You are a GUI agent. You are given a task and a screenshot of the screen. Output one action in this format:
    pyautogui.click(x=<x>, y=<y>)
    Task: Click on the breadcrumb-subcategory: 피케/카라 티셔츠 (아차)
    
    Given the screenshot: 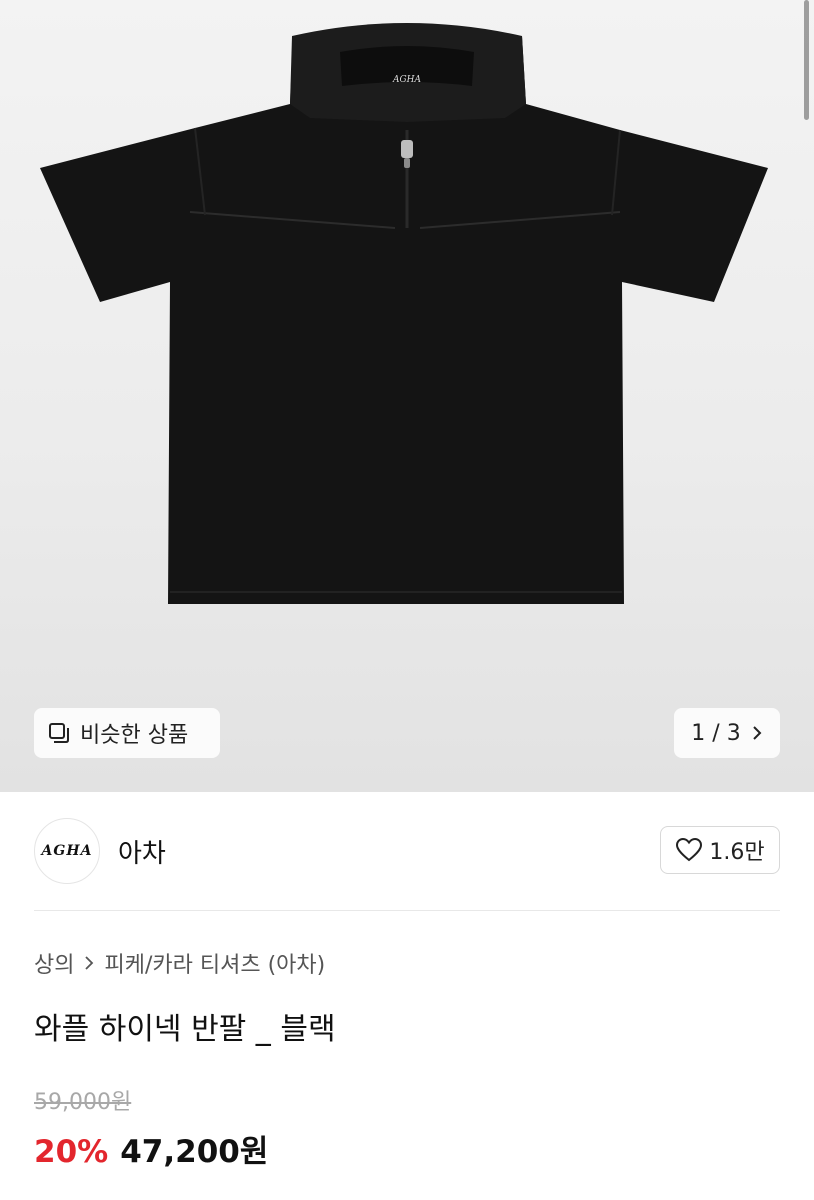 What is the action you would take?
    pyautogui.click(x=214, y=963)
    